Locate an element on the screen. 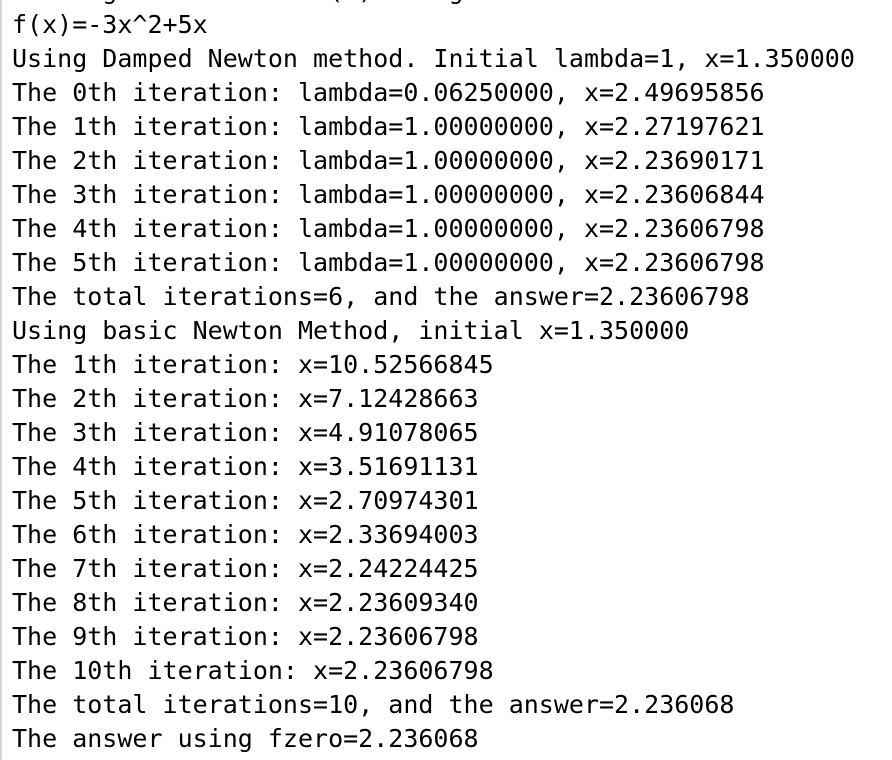  console-line: The 2th iteration: x=7.12428663 is located at coordinates (245, 398).